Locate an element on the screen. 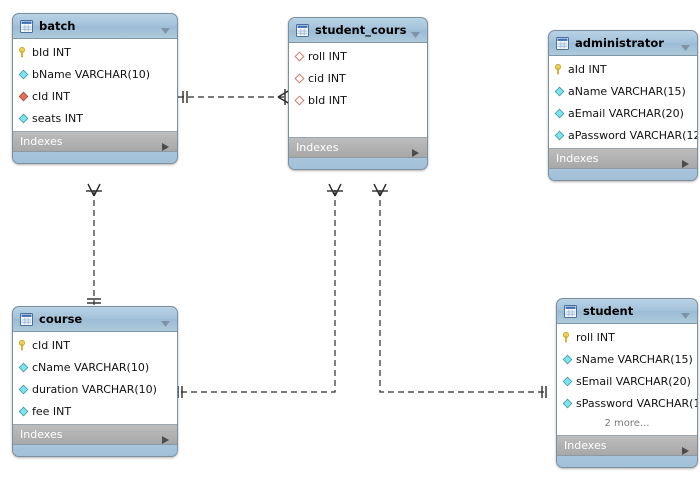 The width and height of the screenshot is (700, 500). table-column-label: fee INT is located at coordinates (52, 411).